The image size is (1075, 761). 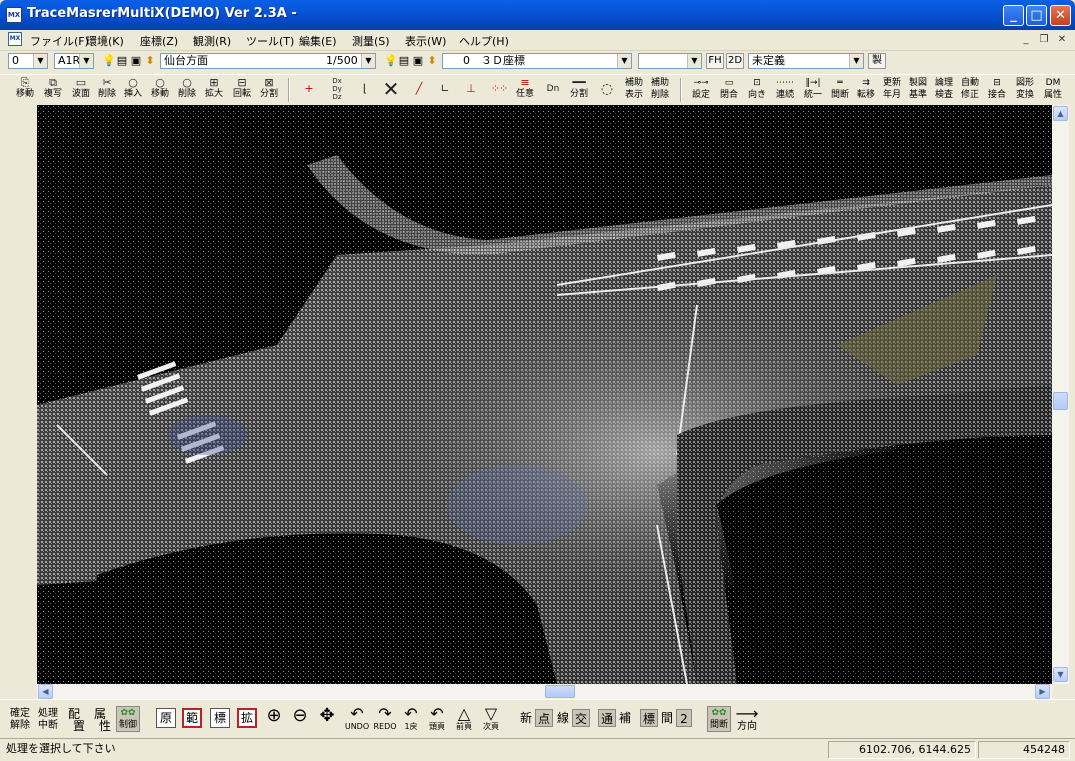 What do you see at coordinates (892, 90) in the screenshot?
I see `update-date-button: 更新 年月` at bounding box center [892, 90].